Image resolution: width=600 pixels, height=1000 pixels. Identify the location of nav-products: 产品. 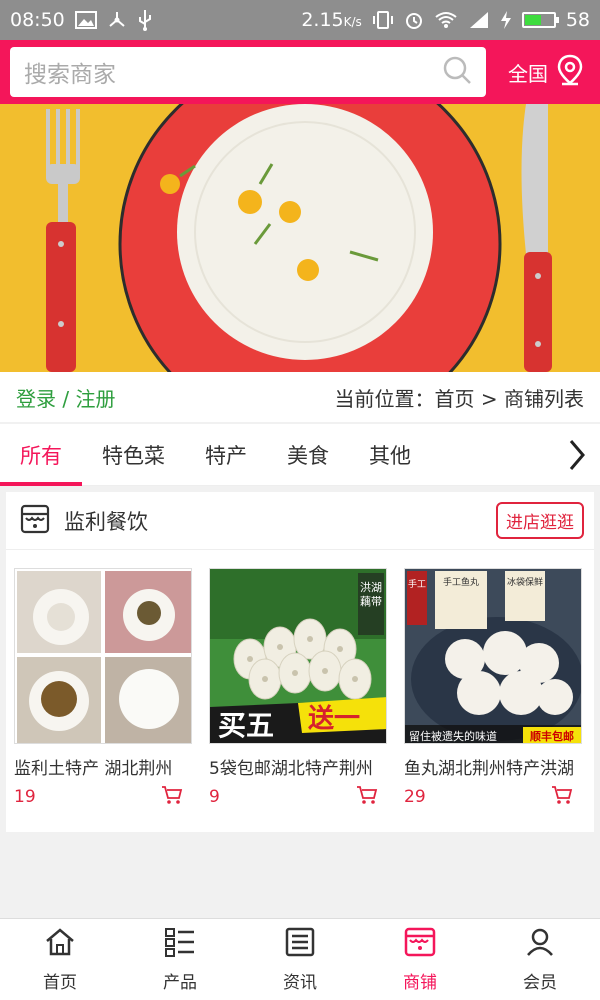
(180, 959).